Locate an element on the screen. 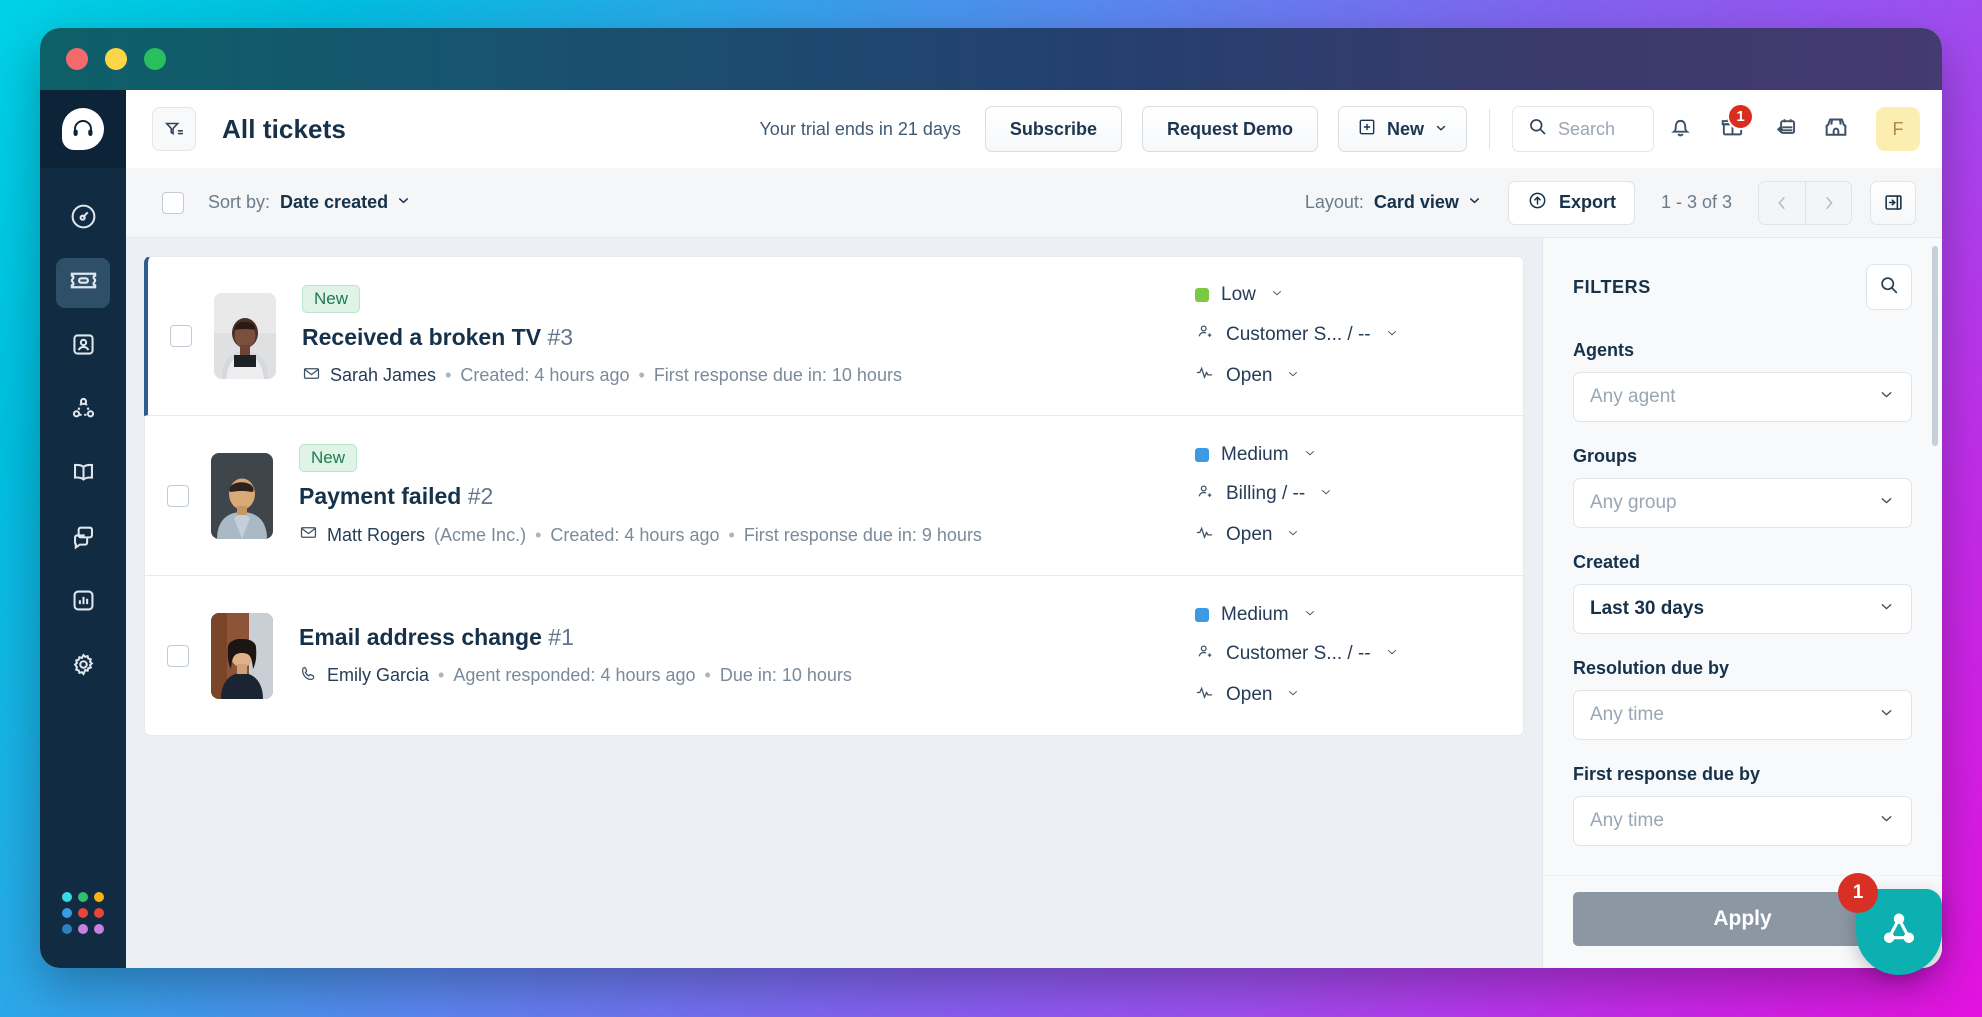 This screenshot has width=1982, height=1017. sidebar-item-admin is located at coordinates (83, 667).